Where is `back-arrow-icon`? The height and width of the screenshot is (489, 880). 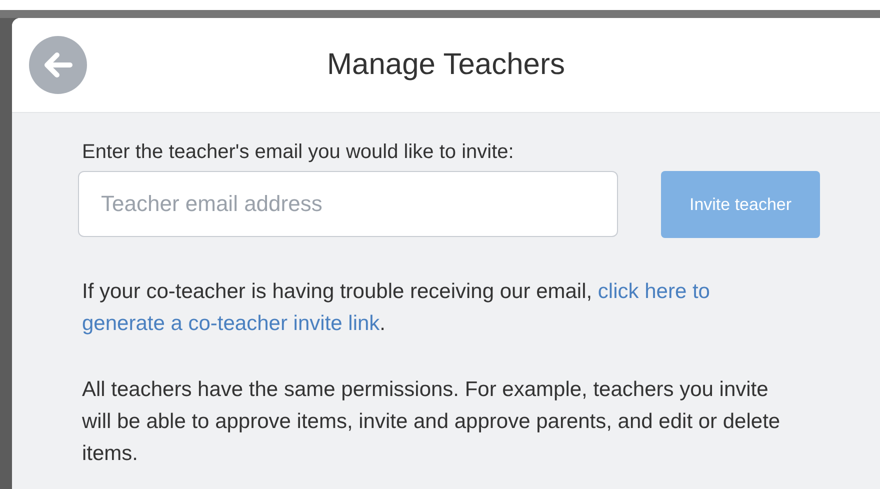 back-arrow-icon is located at coordinates (58, 65).